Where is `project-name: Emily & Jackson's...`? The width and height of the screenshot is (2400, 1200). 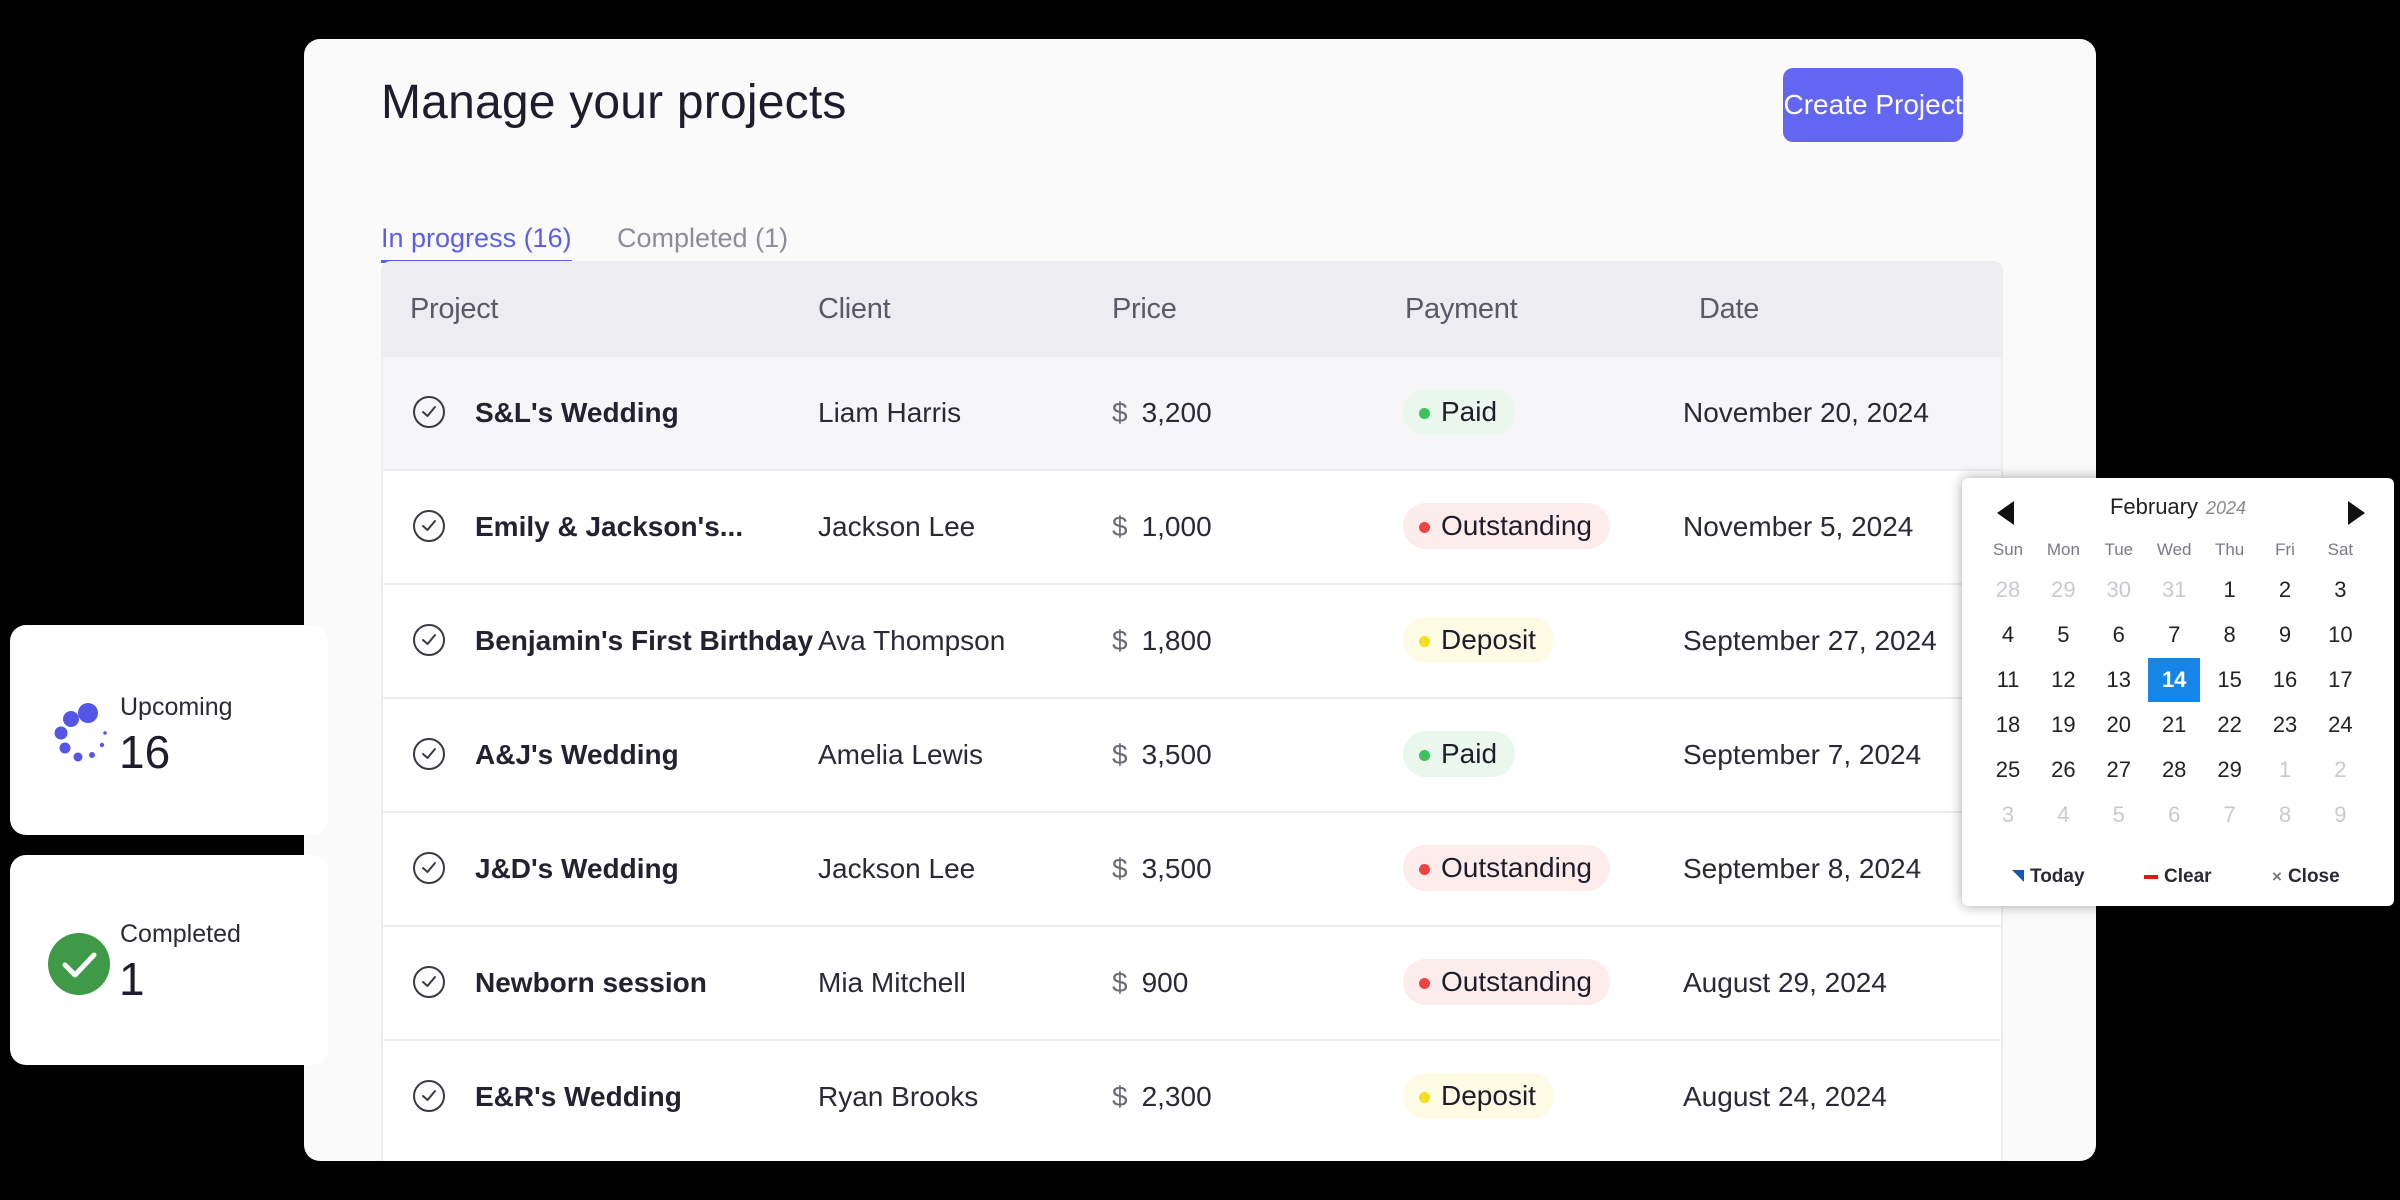 project-name: Emily & Jackson's... is located at coordinates (609, 527).